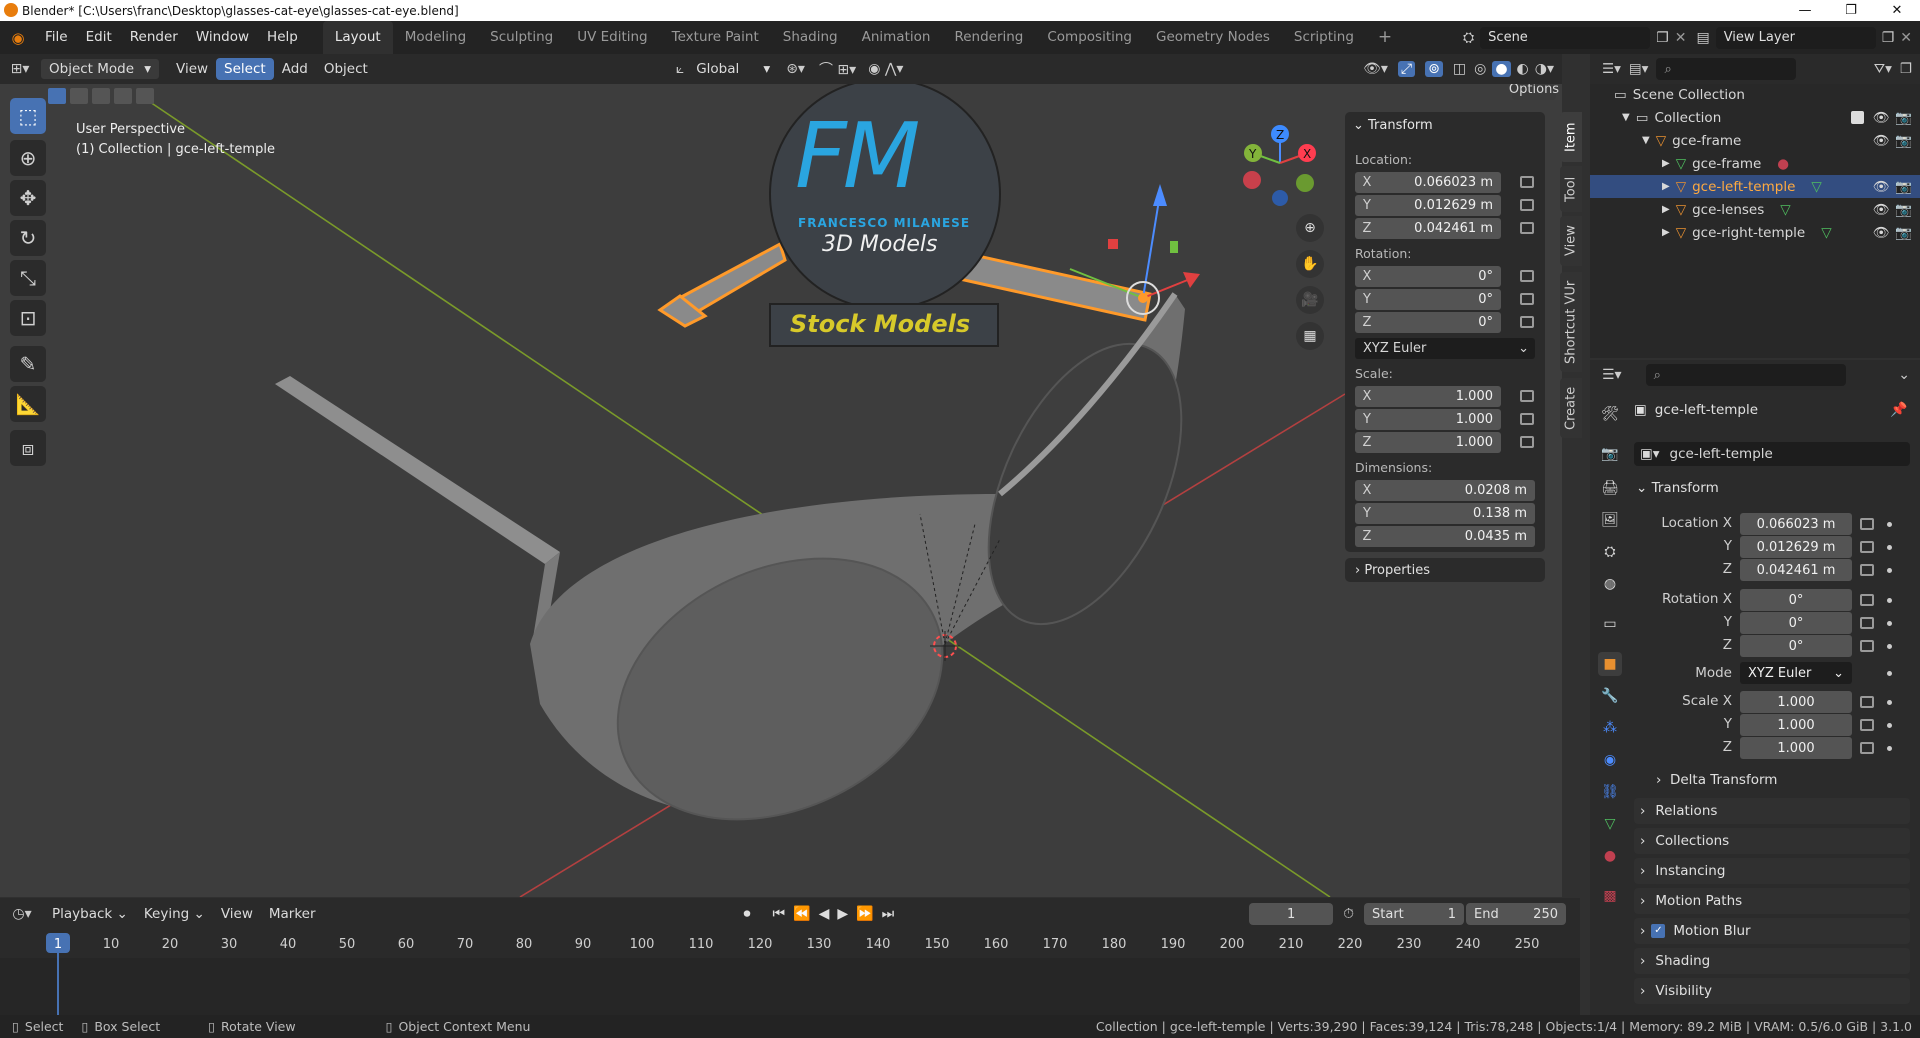 The image size is (1920, 1038). I want to click on motion-paths-section: › Motion Paths, so click(1772, 901).